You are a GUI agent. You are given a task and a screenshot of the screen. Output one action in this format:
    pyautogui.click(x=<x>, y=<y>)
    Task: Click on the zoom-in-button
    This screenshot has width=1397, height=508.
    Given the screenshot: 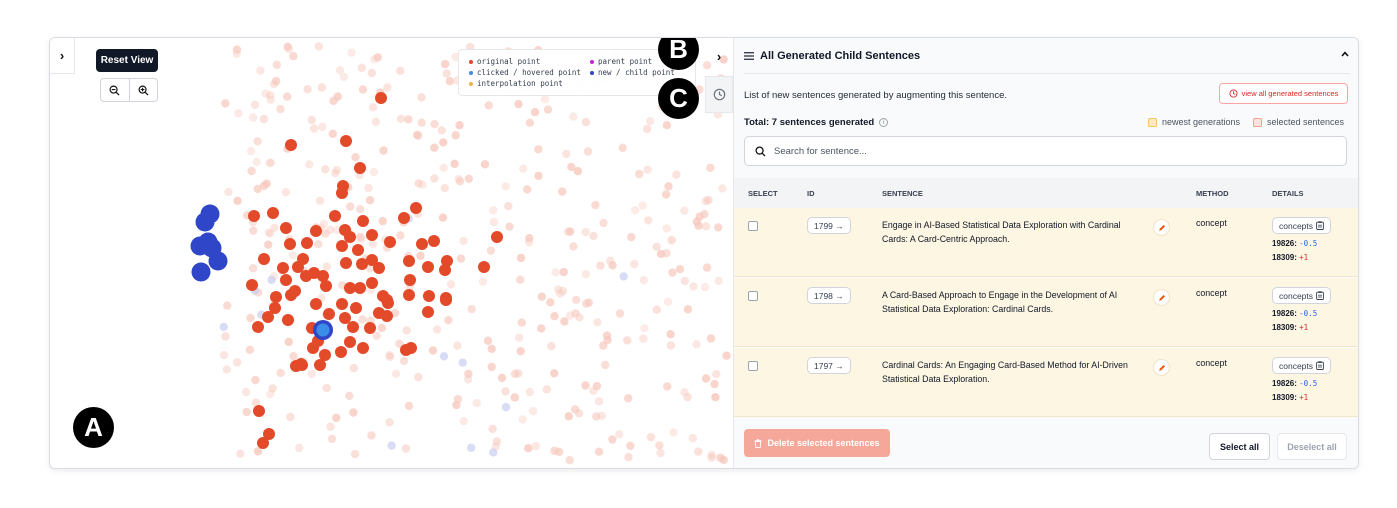 What is the action you would take?
    pyautogui.click(x=143, y=90)
    